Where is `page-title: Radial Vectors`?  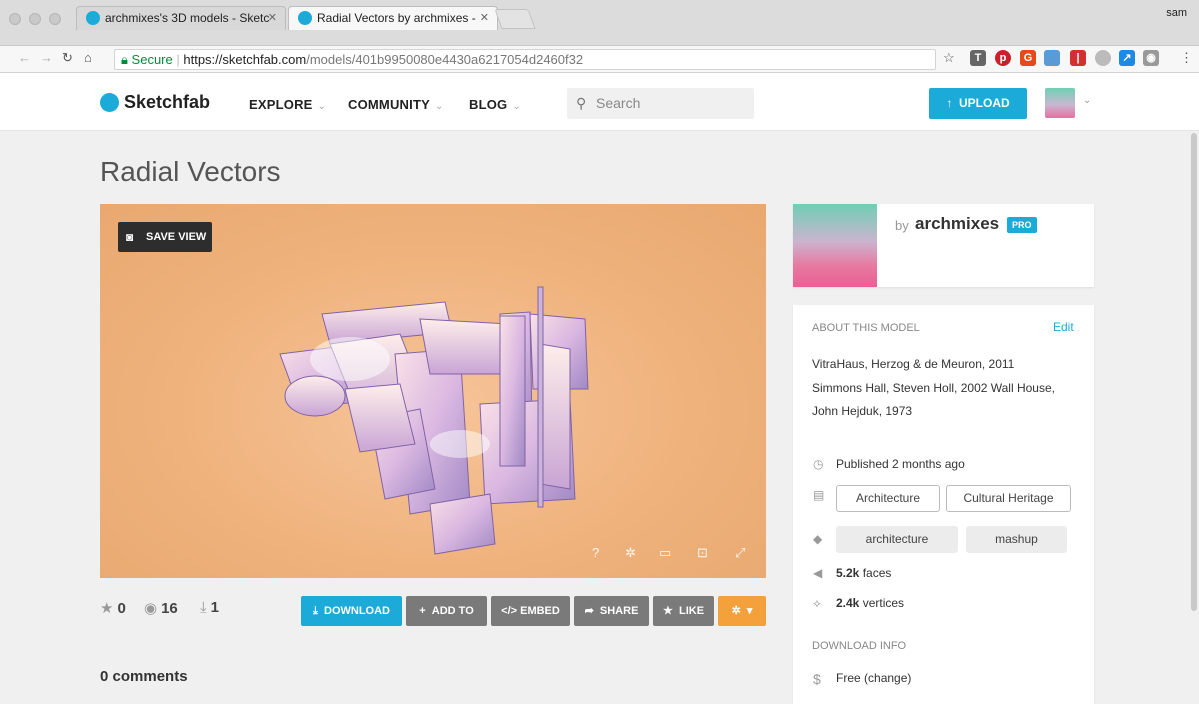
page-title: Radial Vectors is located at coordinates (190, 171).